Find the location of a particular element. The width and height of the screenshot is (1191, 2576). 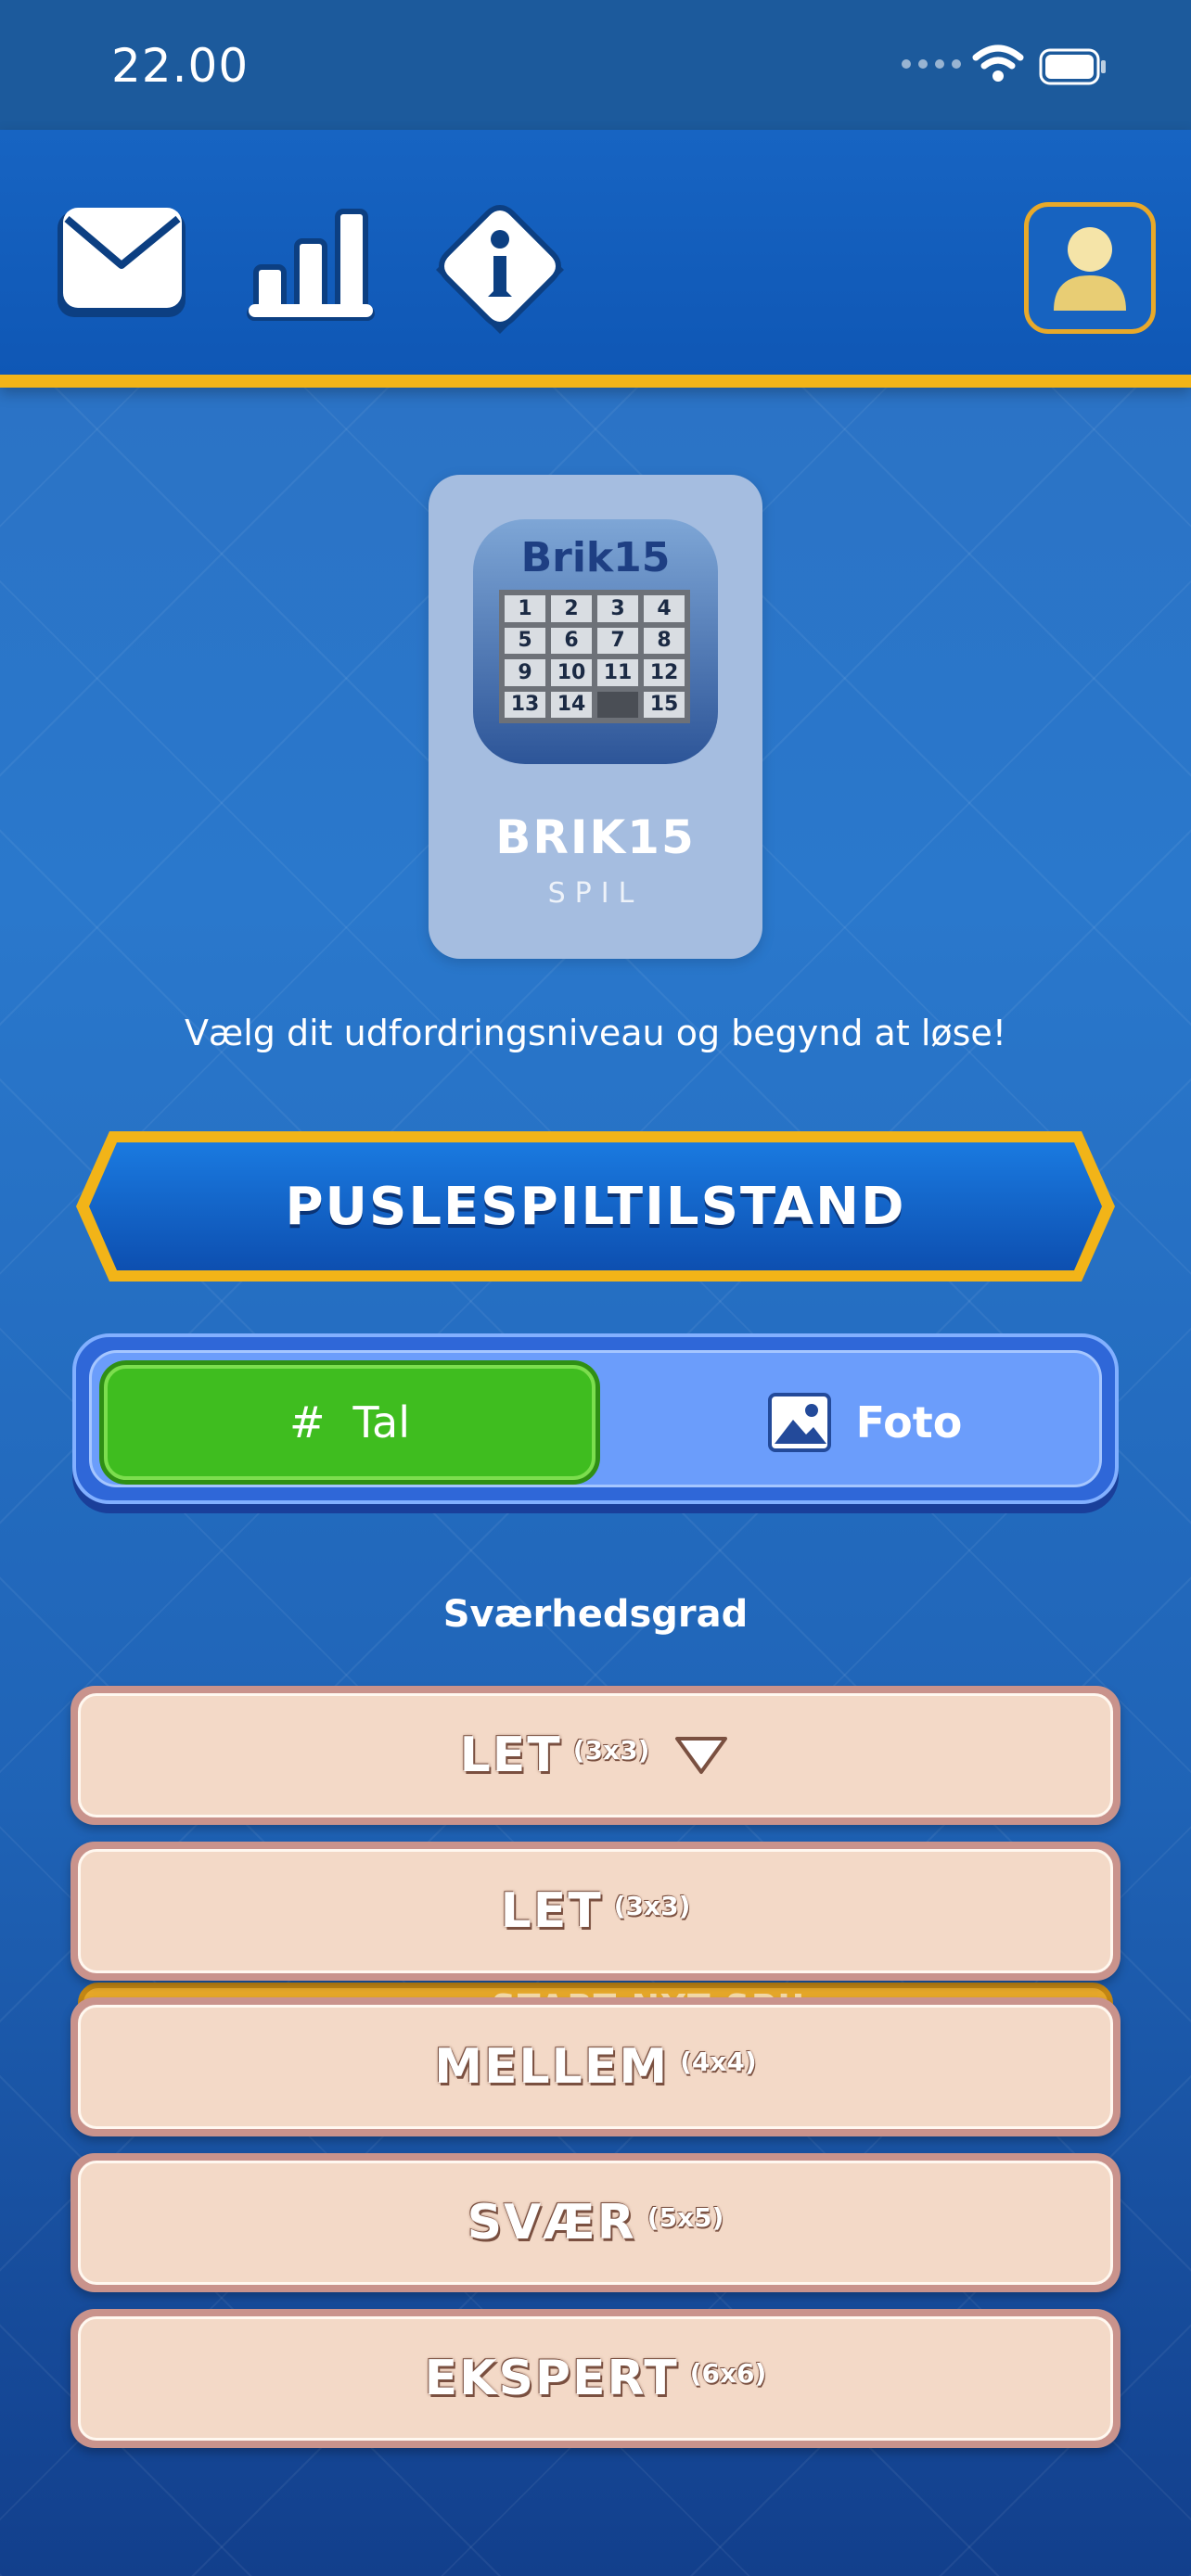

status-bar: 22.00 is located at coordinates (595, 65).